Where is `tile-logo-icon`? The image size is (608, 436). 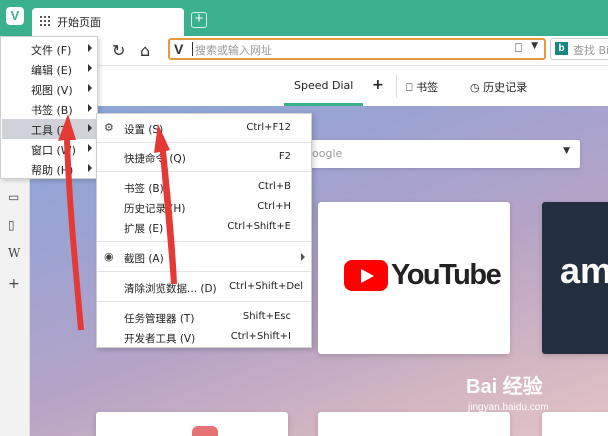
tile-logo-icon is located at coordinates (205, 431).